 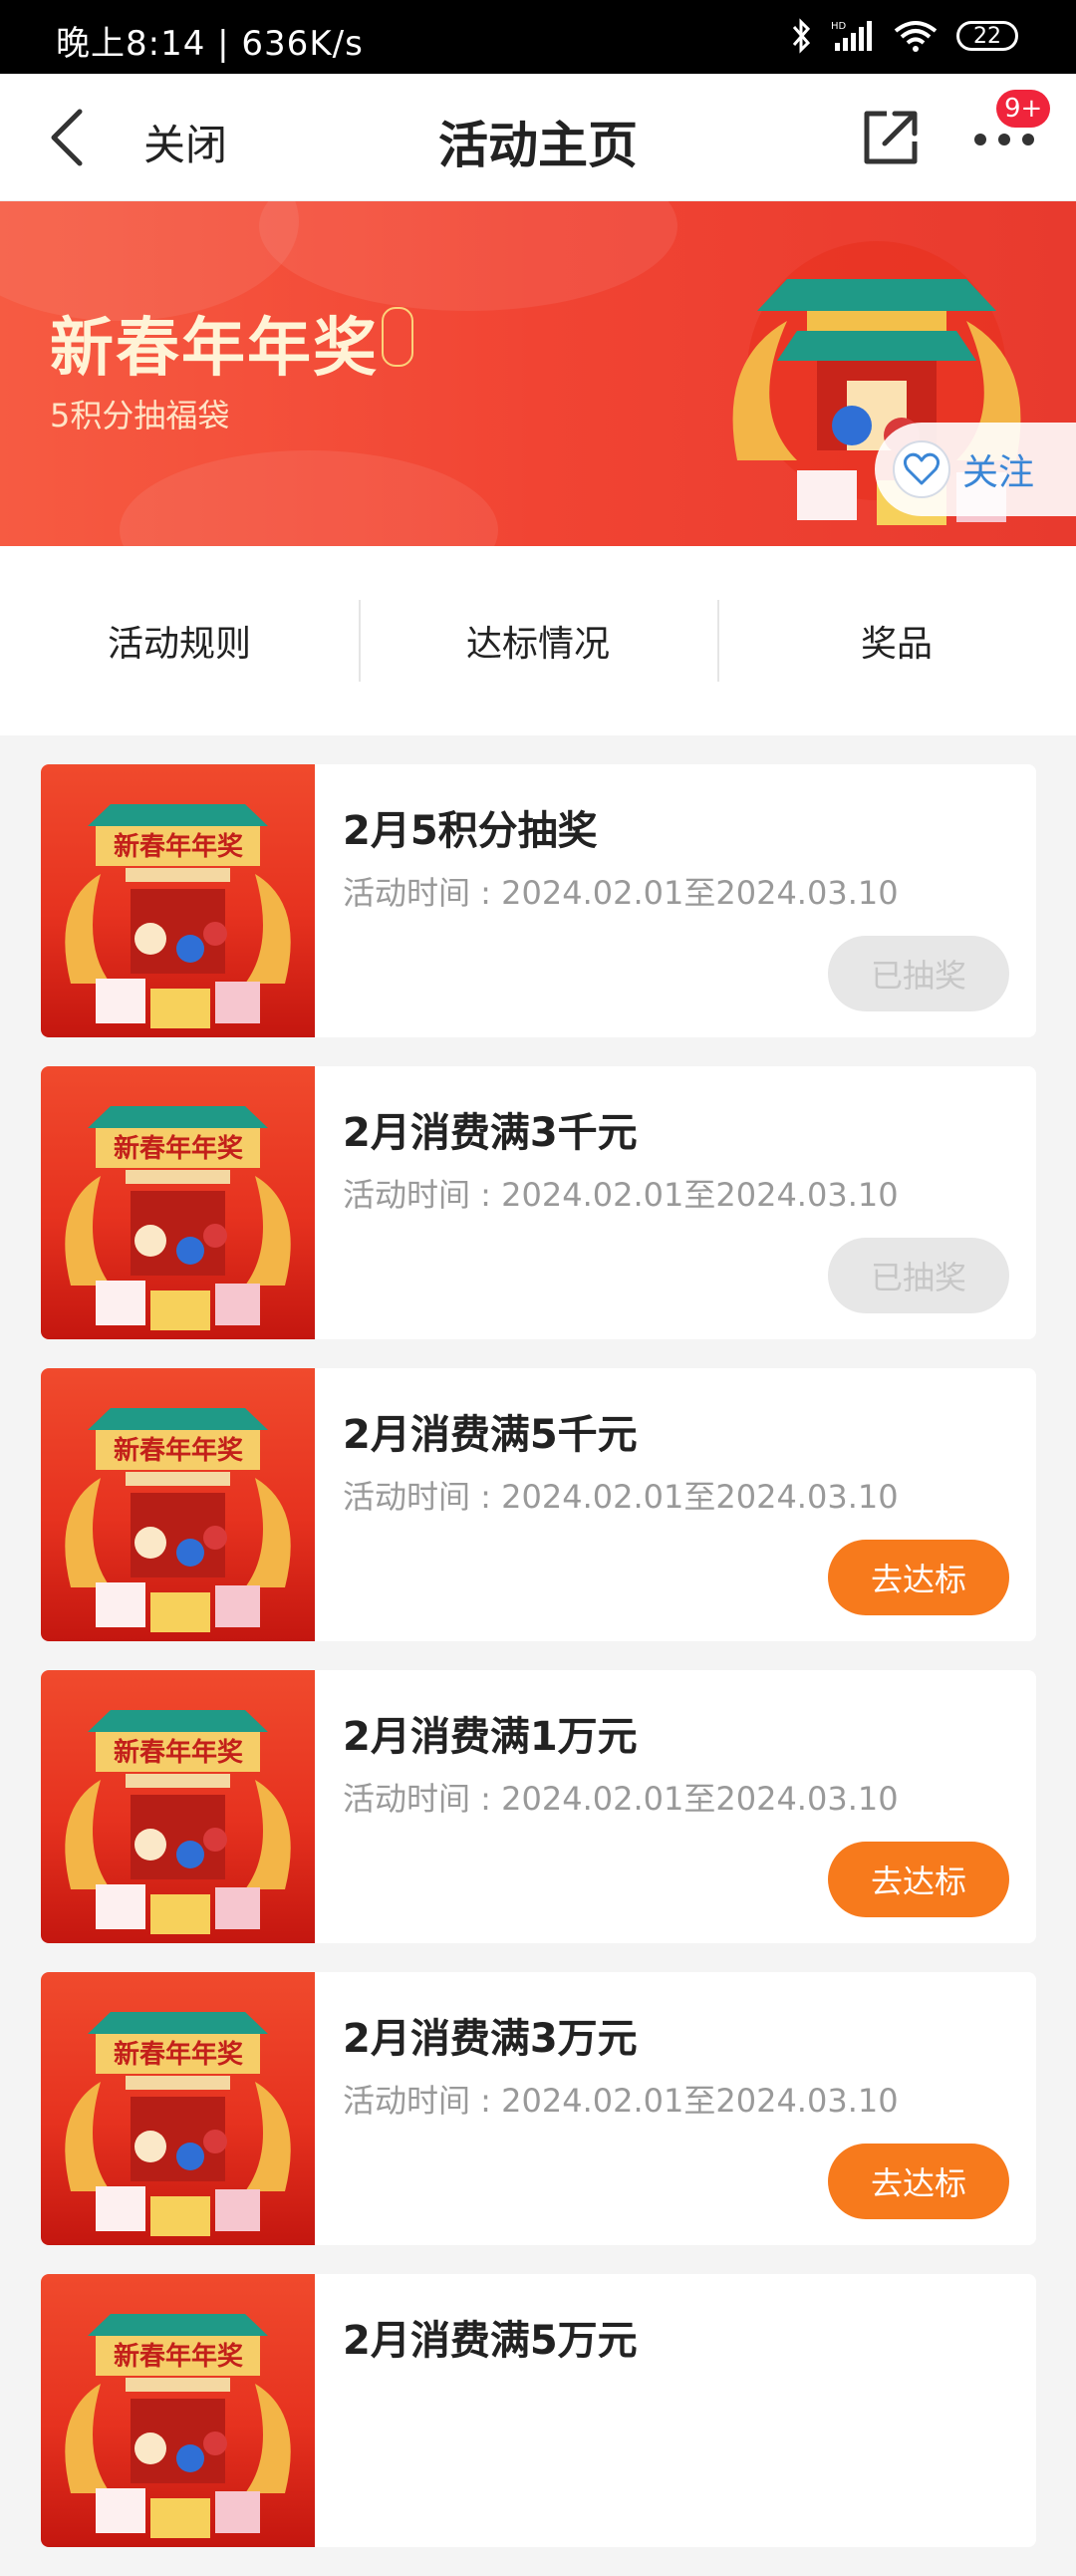 I want to click on status-bar: 晚上8:14 | 636K/s HD 22, so click(x=538, y=37).